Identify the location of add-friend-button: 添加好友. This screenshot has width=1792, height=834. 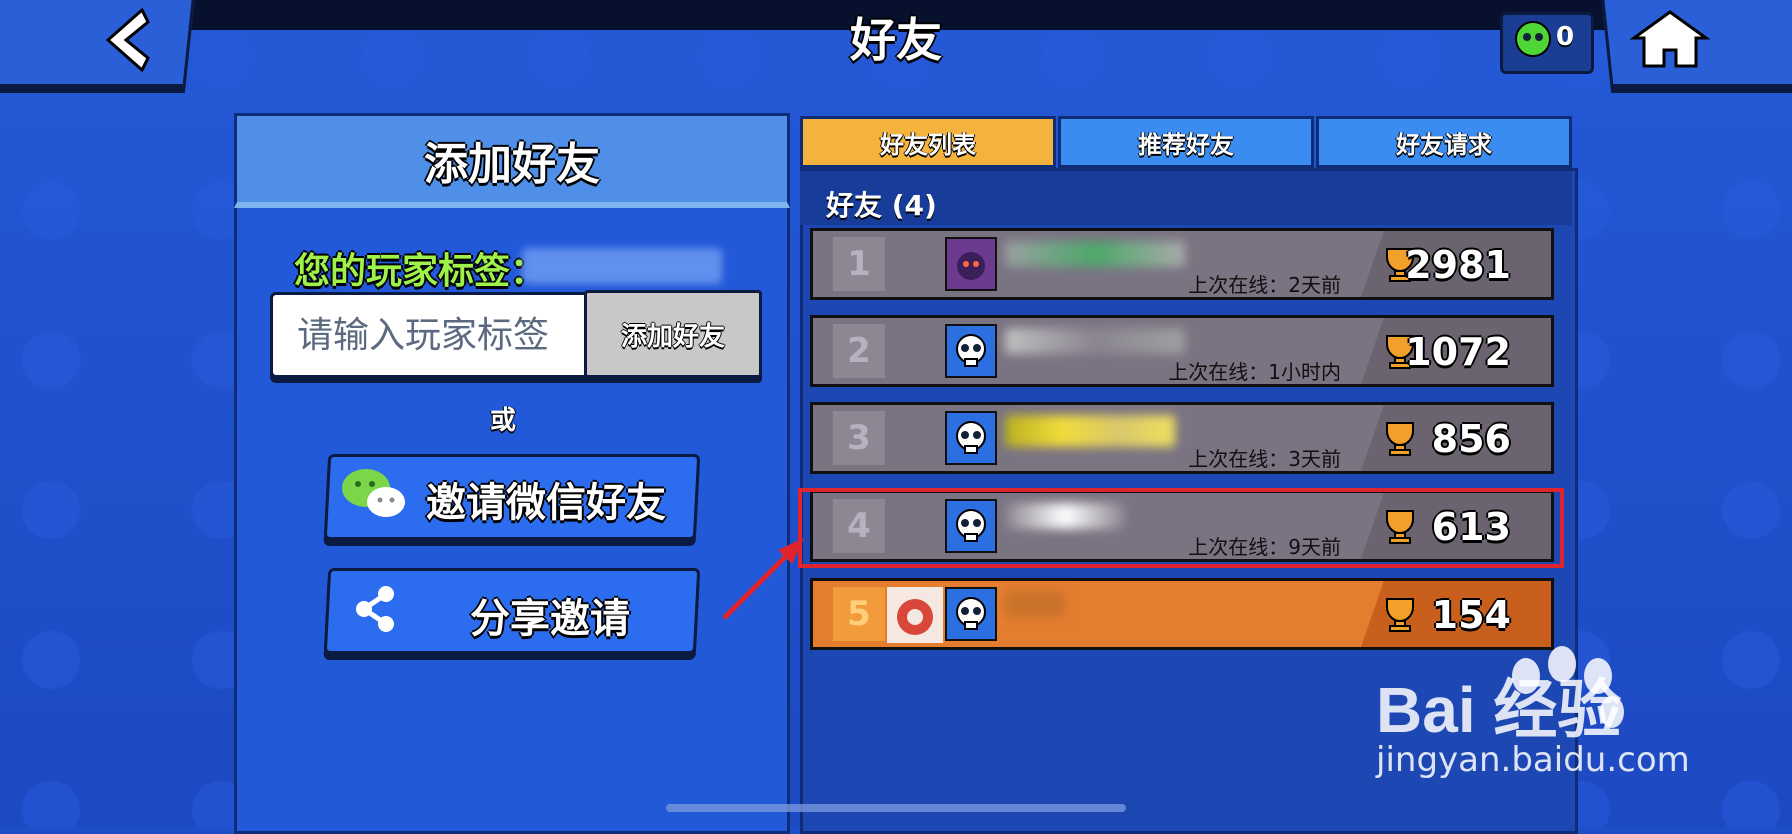
(673, 334).